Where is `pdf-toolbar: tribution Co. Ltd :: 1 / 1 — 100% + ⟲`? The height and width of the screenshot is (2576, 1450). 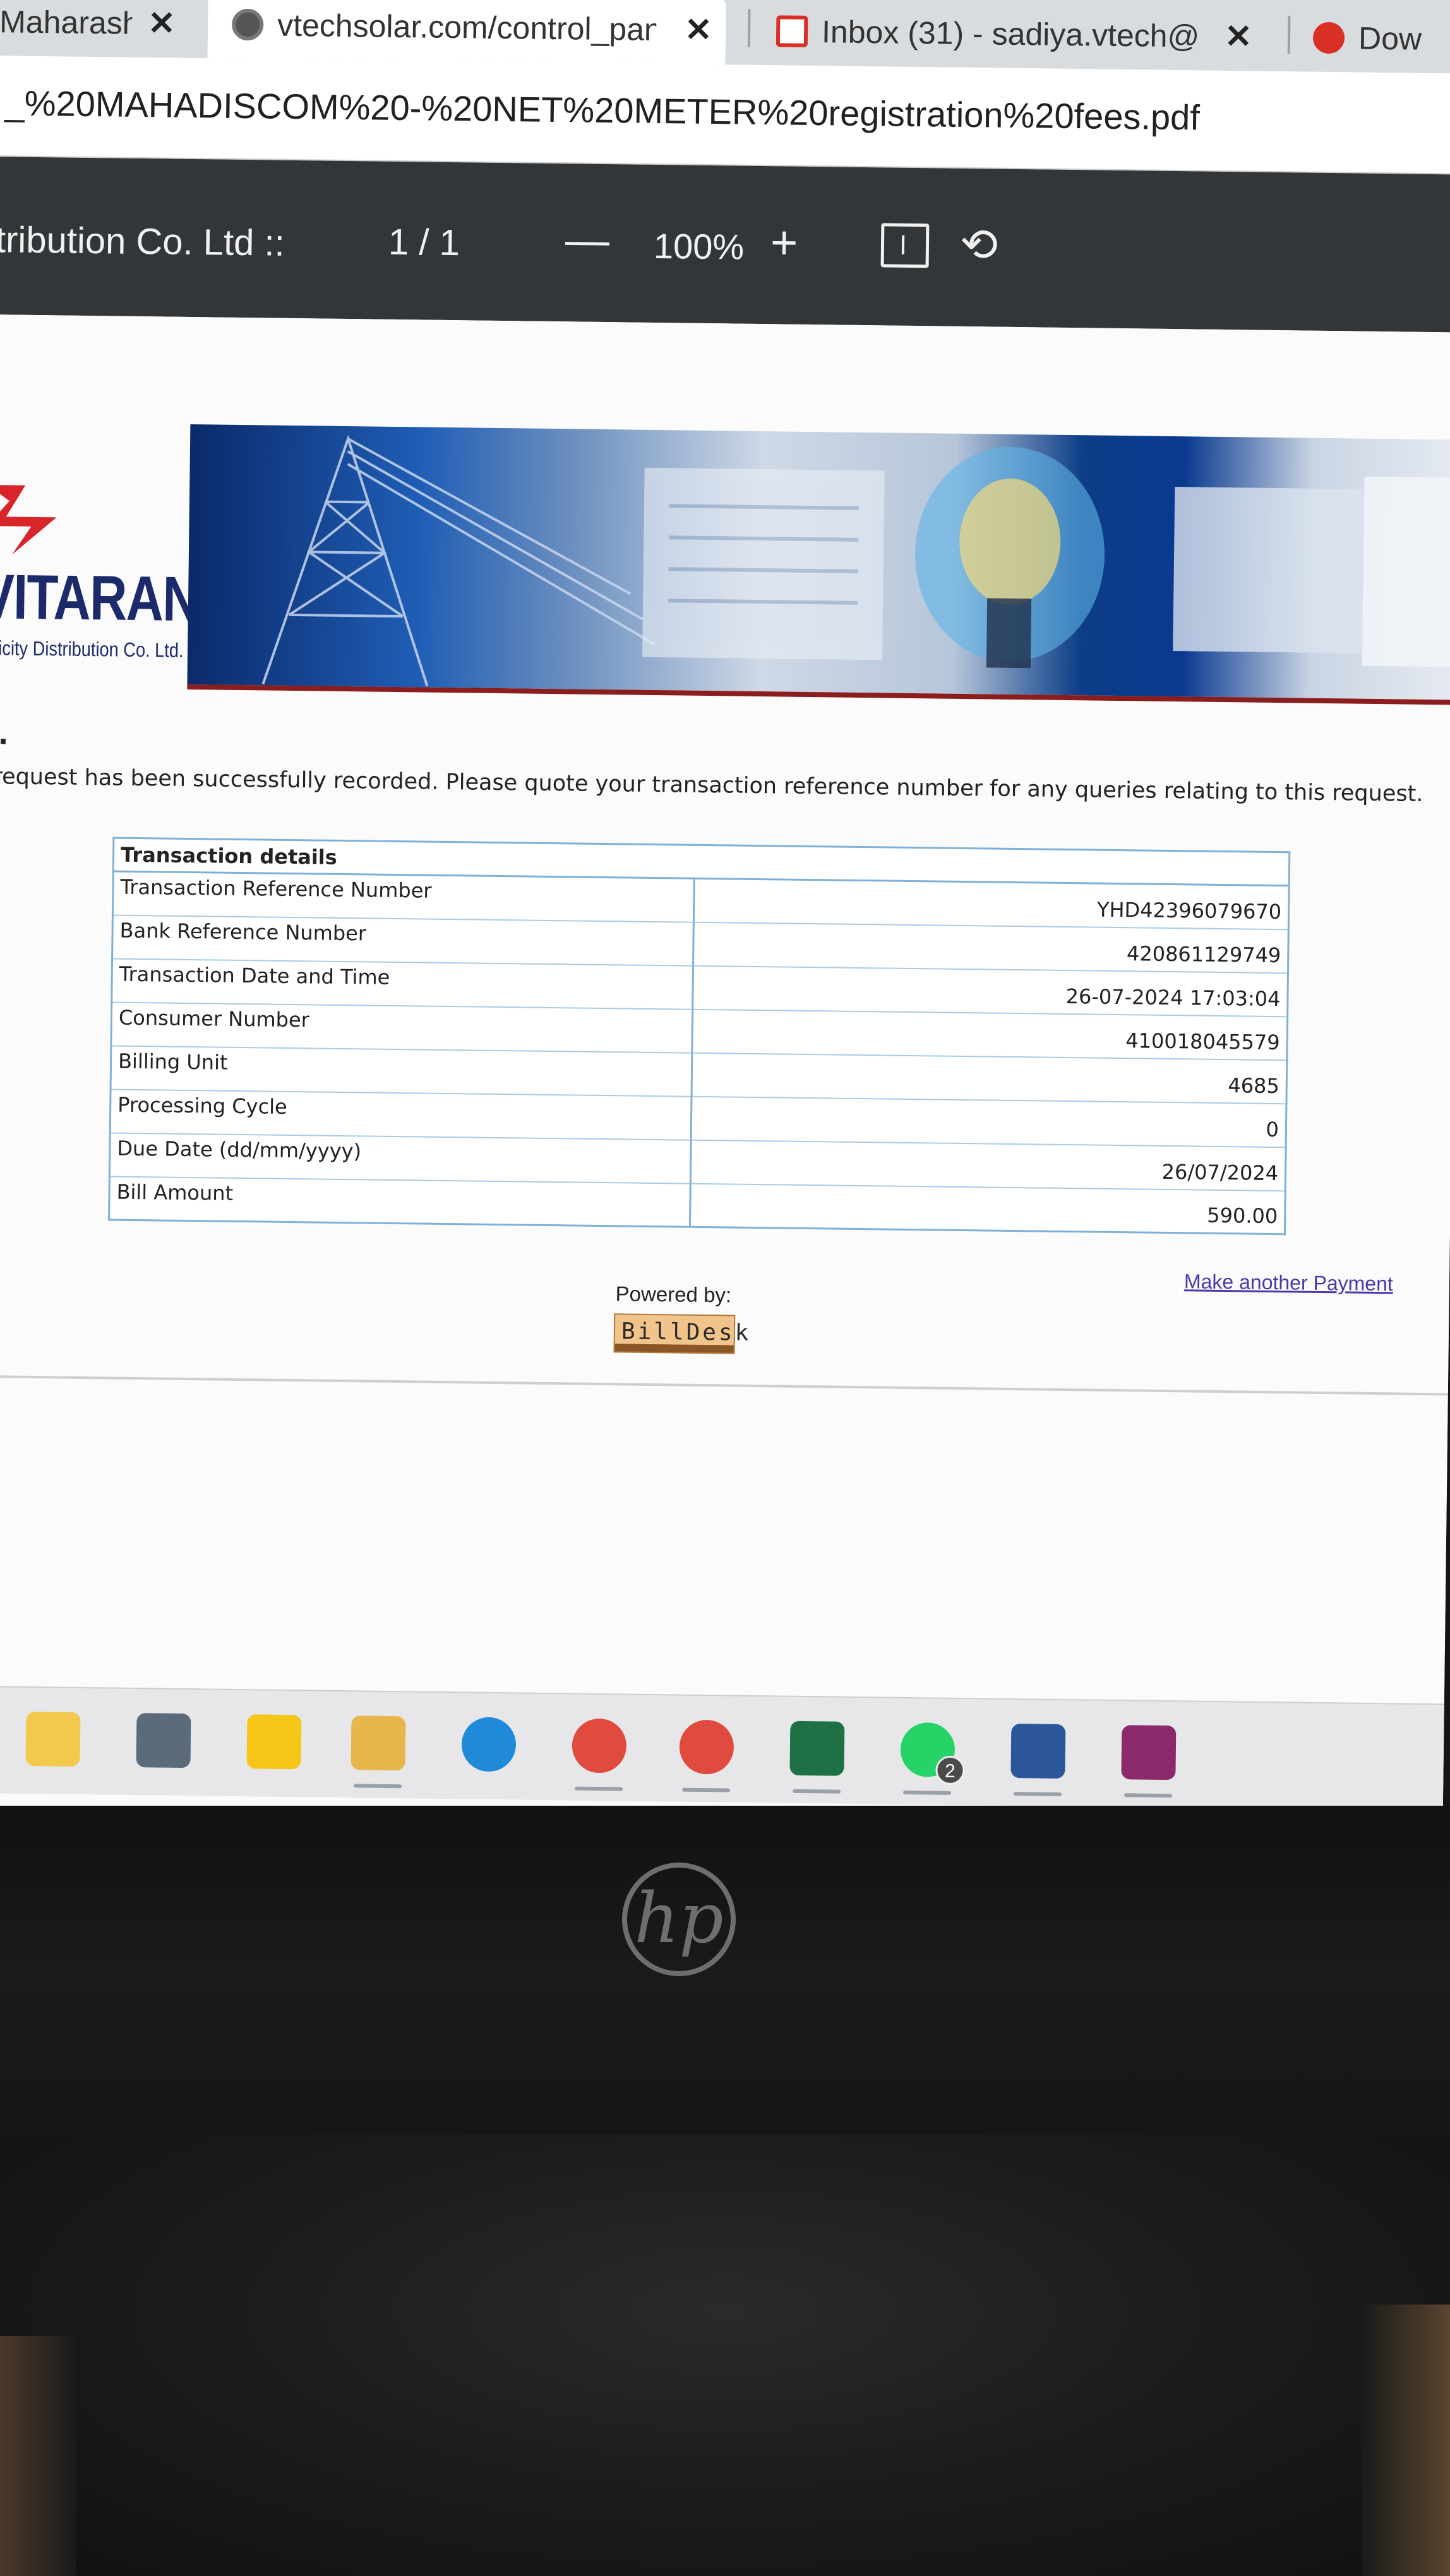
pdf-toolbar: tribution Co. Ltd :: 1 / 1 — 100% + ⟲ is located at coordinates (725, 244).